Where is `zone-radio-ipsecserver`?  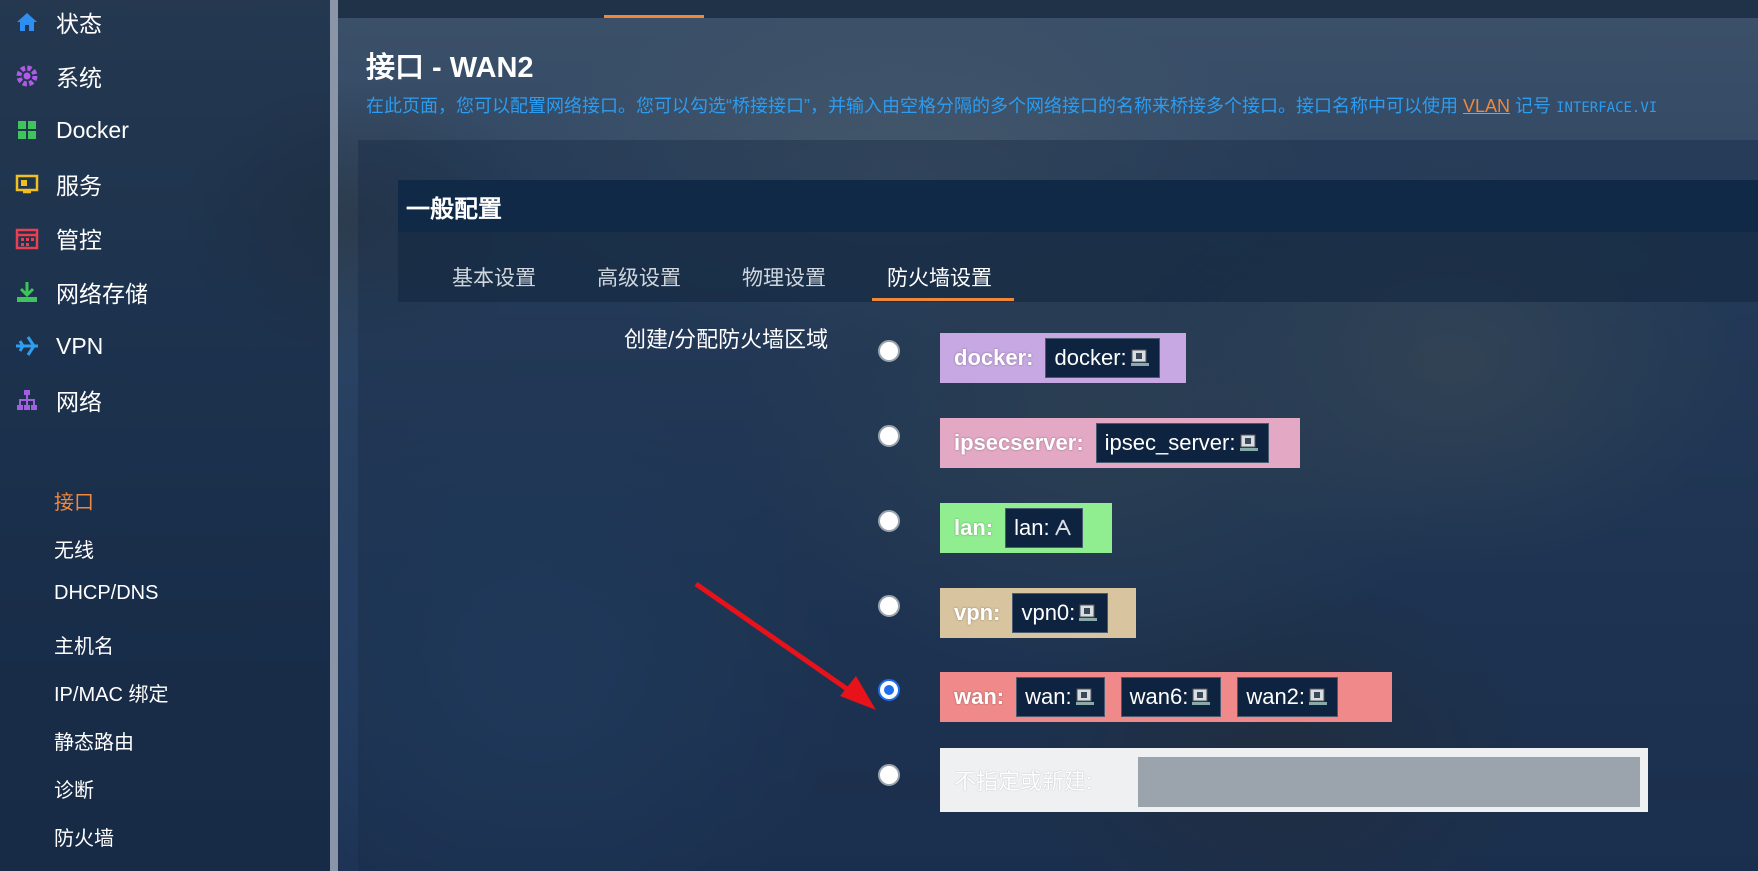
zone-radio-ipsecserver is located at coordinates (889, 436).